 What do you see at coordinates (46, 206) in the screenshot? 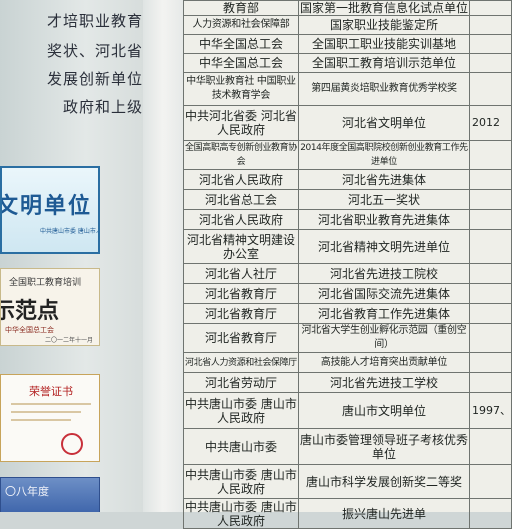
I see `plaque-title: 文明单位` at bounding box center [46, 206].